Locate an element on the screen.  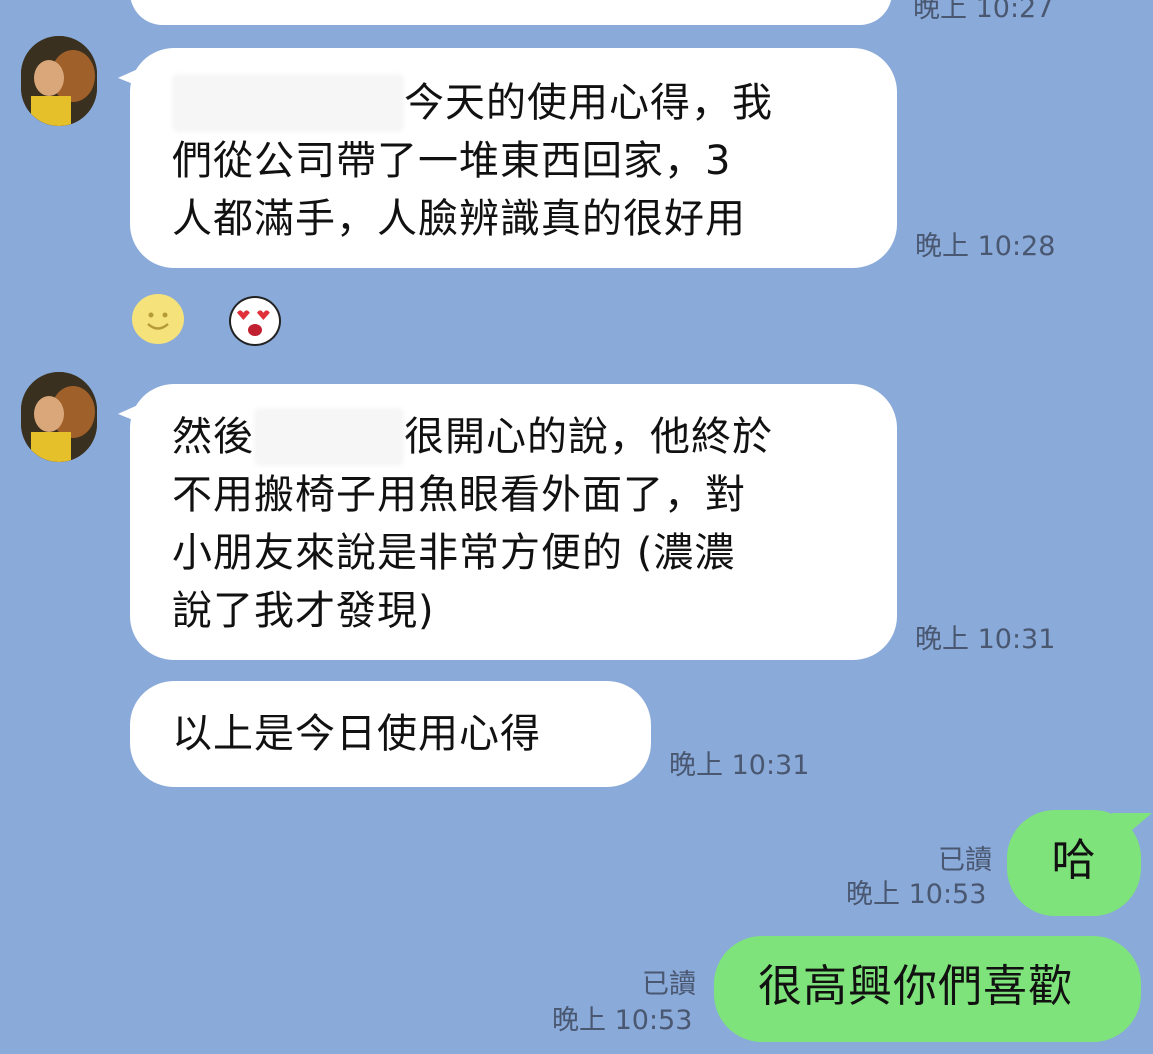
message-line: 很開心的說，他終於 is located at coordinates (588, 437).